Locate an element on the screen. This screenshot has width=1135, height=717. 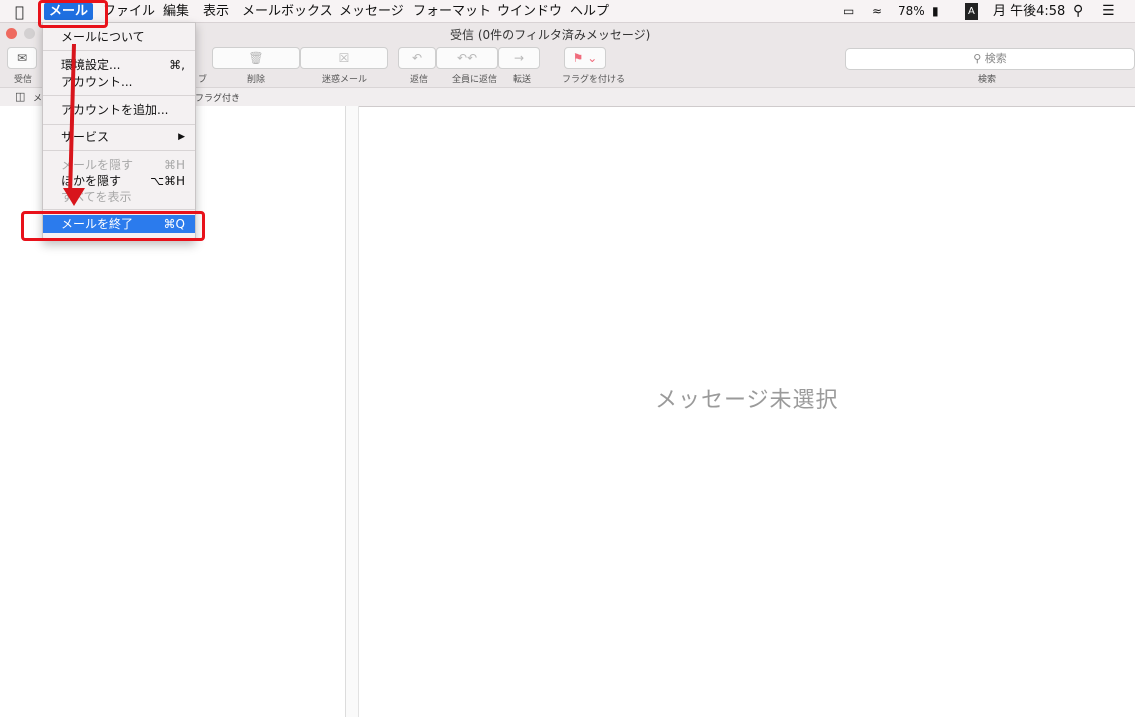
annotation-highlight-mail-menu is located at coordinates (73, 14).